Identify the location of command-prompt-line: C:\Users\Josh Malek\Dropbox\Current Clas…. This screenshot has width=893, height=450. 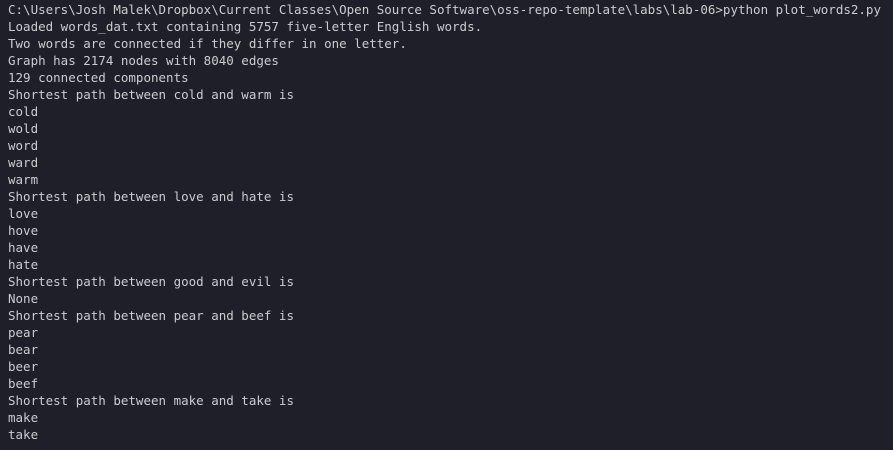
(444, 9).